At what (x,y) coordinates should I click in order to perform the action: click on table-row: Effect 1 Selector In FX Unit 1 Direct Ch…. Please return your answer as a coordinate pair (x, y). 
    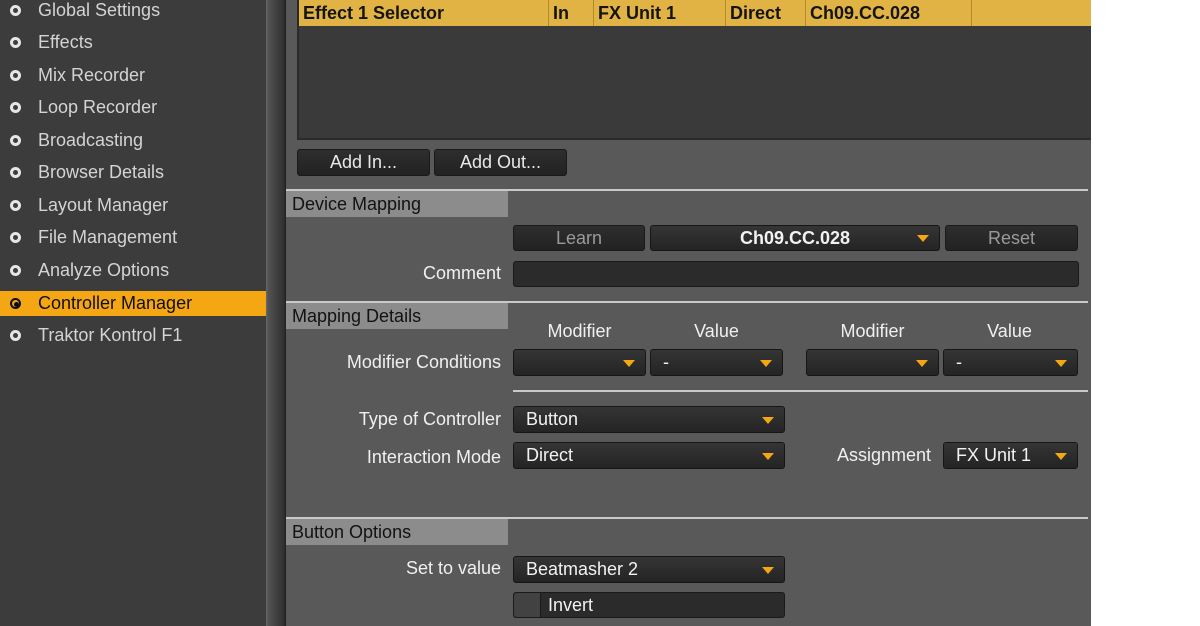
    Looking at the image, I should click on (695, 13).